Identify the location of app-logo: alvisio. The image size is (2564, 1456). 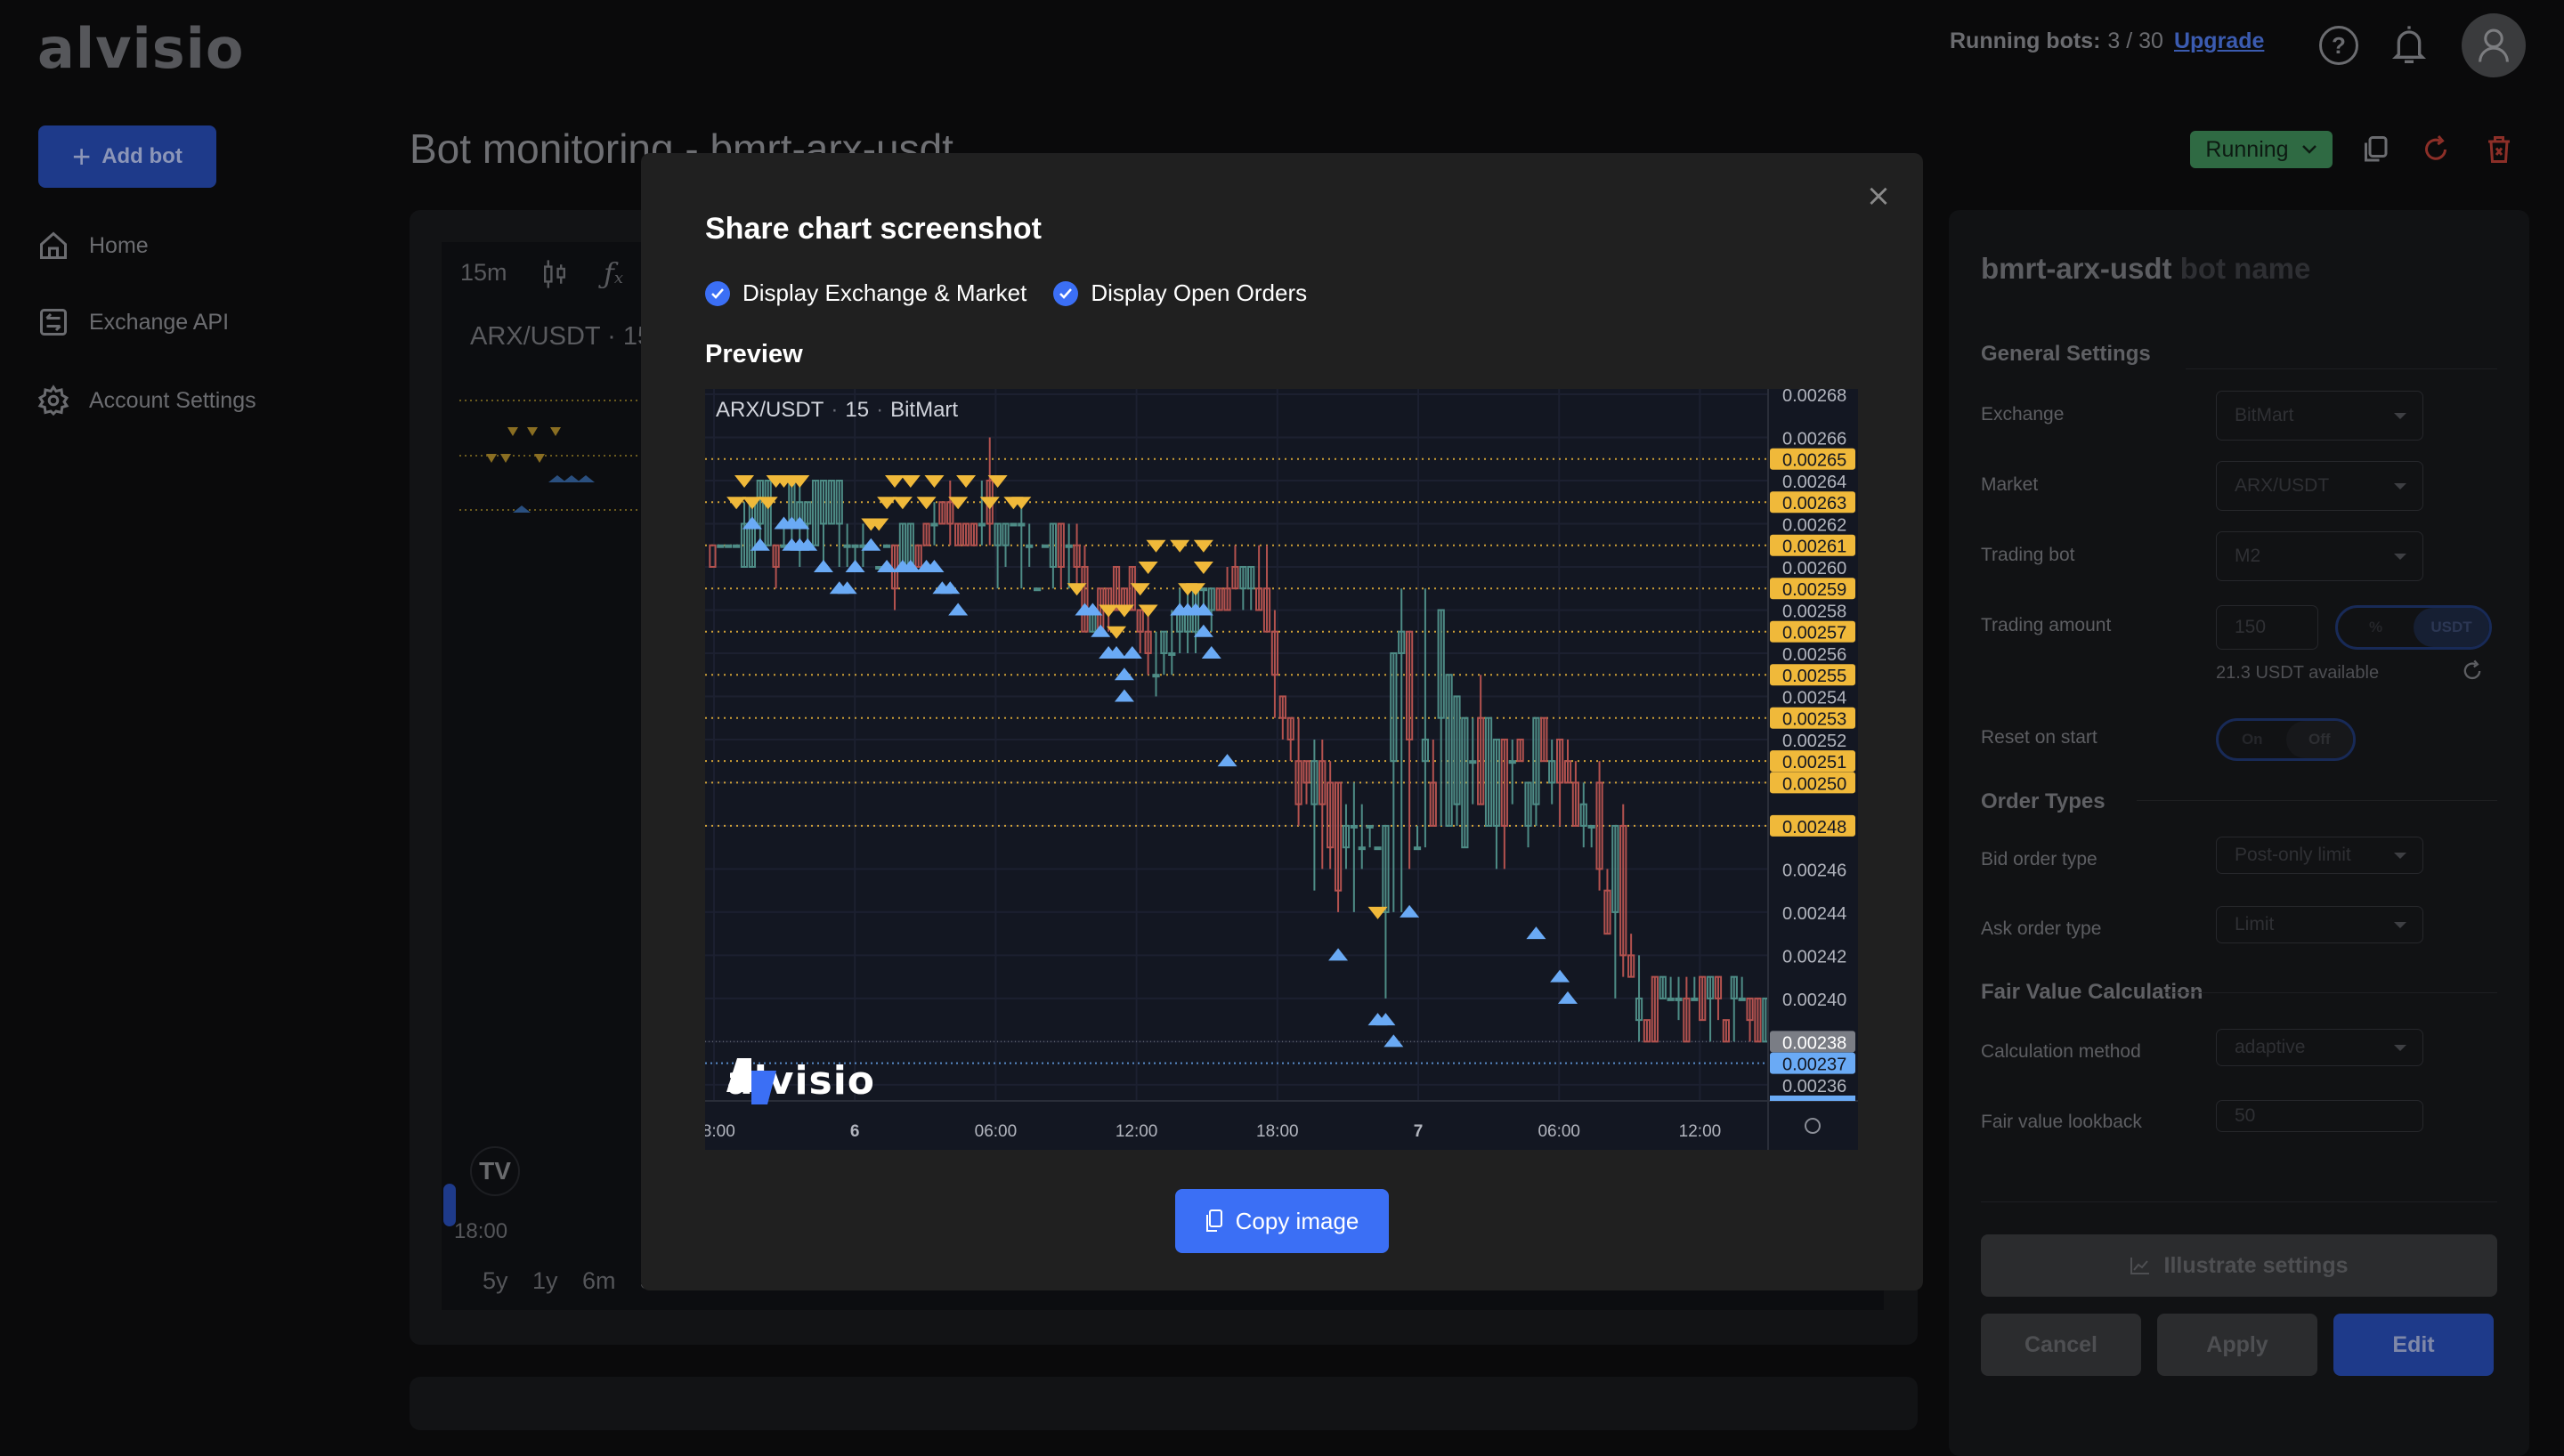
(141, 48).